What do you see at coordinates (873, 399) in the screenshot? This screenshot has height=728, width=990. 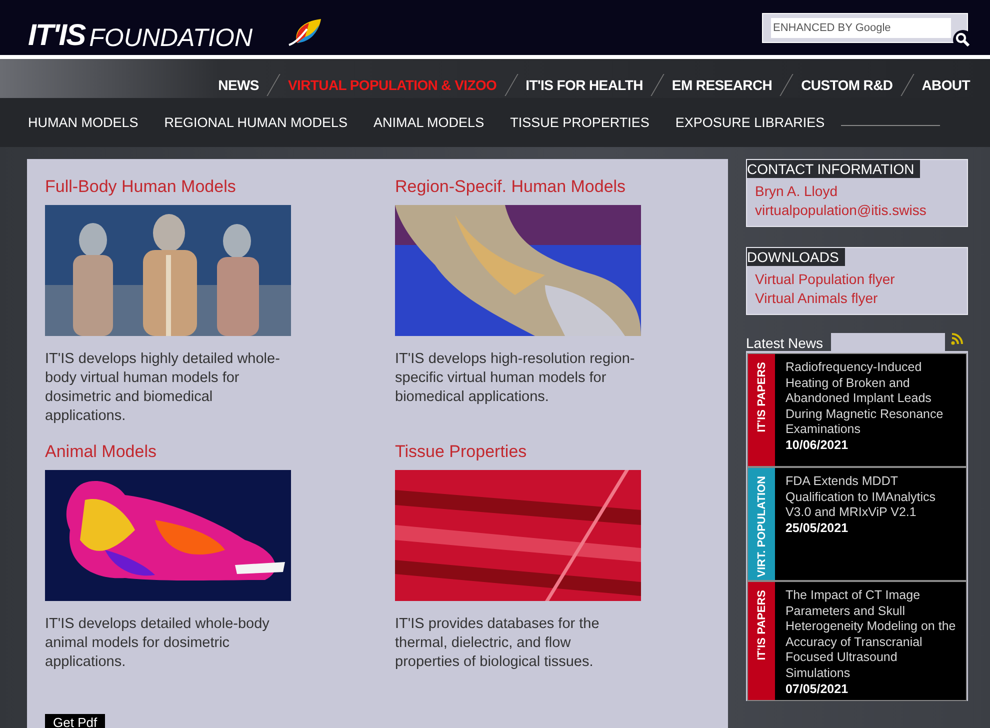 I see `news-title: Radiofrequency-Induced Heating of Broken and Abandoned Implant Leads During Magnetic Resonance Examinations` at bounding box center [873, 399].